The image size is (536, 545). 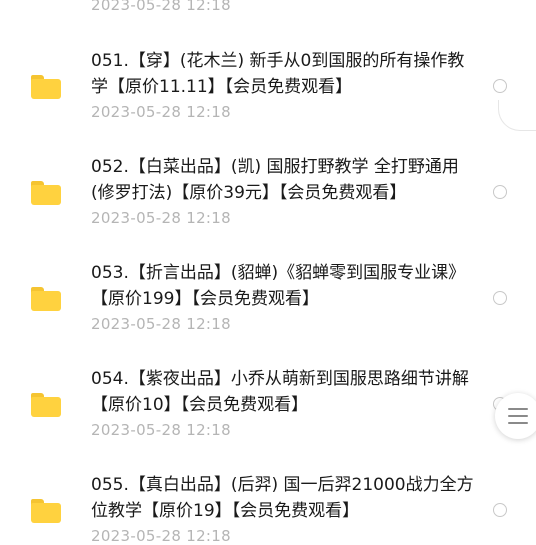 What do you see at coordinates (278, 286) in the screenshot?
I see `item-title: 053.【折言出品】(貂蝉)《貂蝉零到国服专业课》【原价199】【会员免费观看】` at bounding box center [278, 286].